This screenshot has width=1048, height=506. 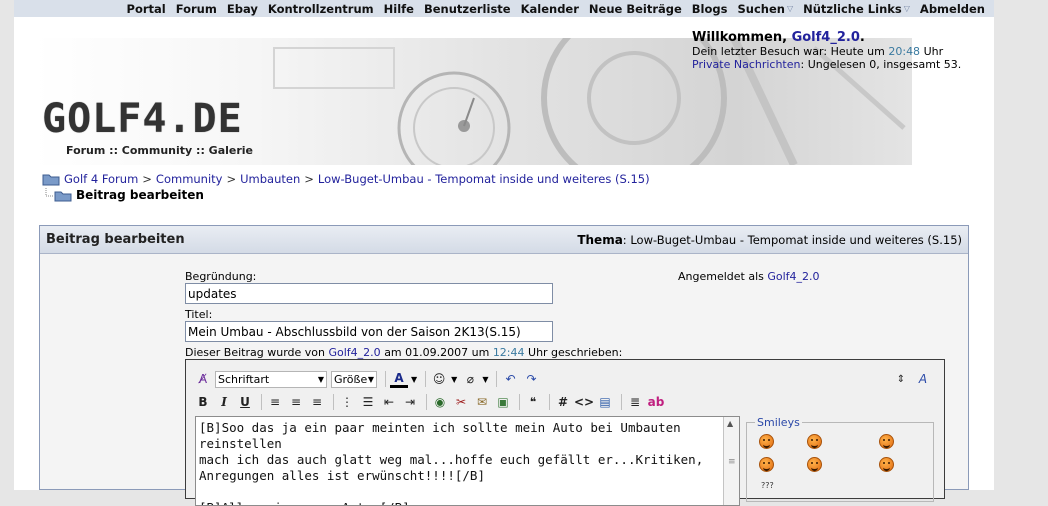 What do you see at coordinates (575, 352) in the screenshot?
I see `written-suffix: Uhr geschrieben:` at bounding box center [575, 352].